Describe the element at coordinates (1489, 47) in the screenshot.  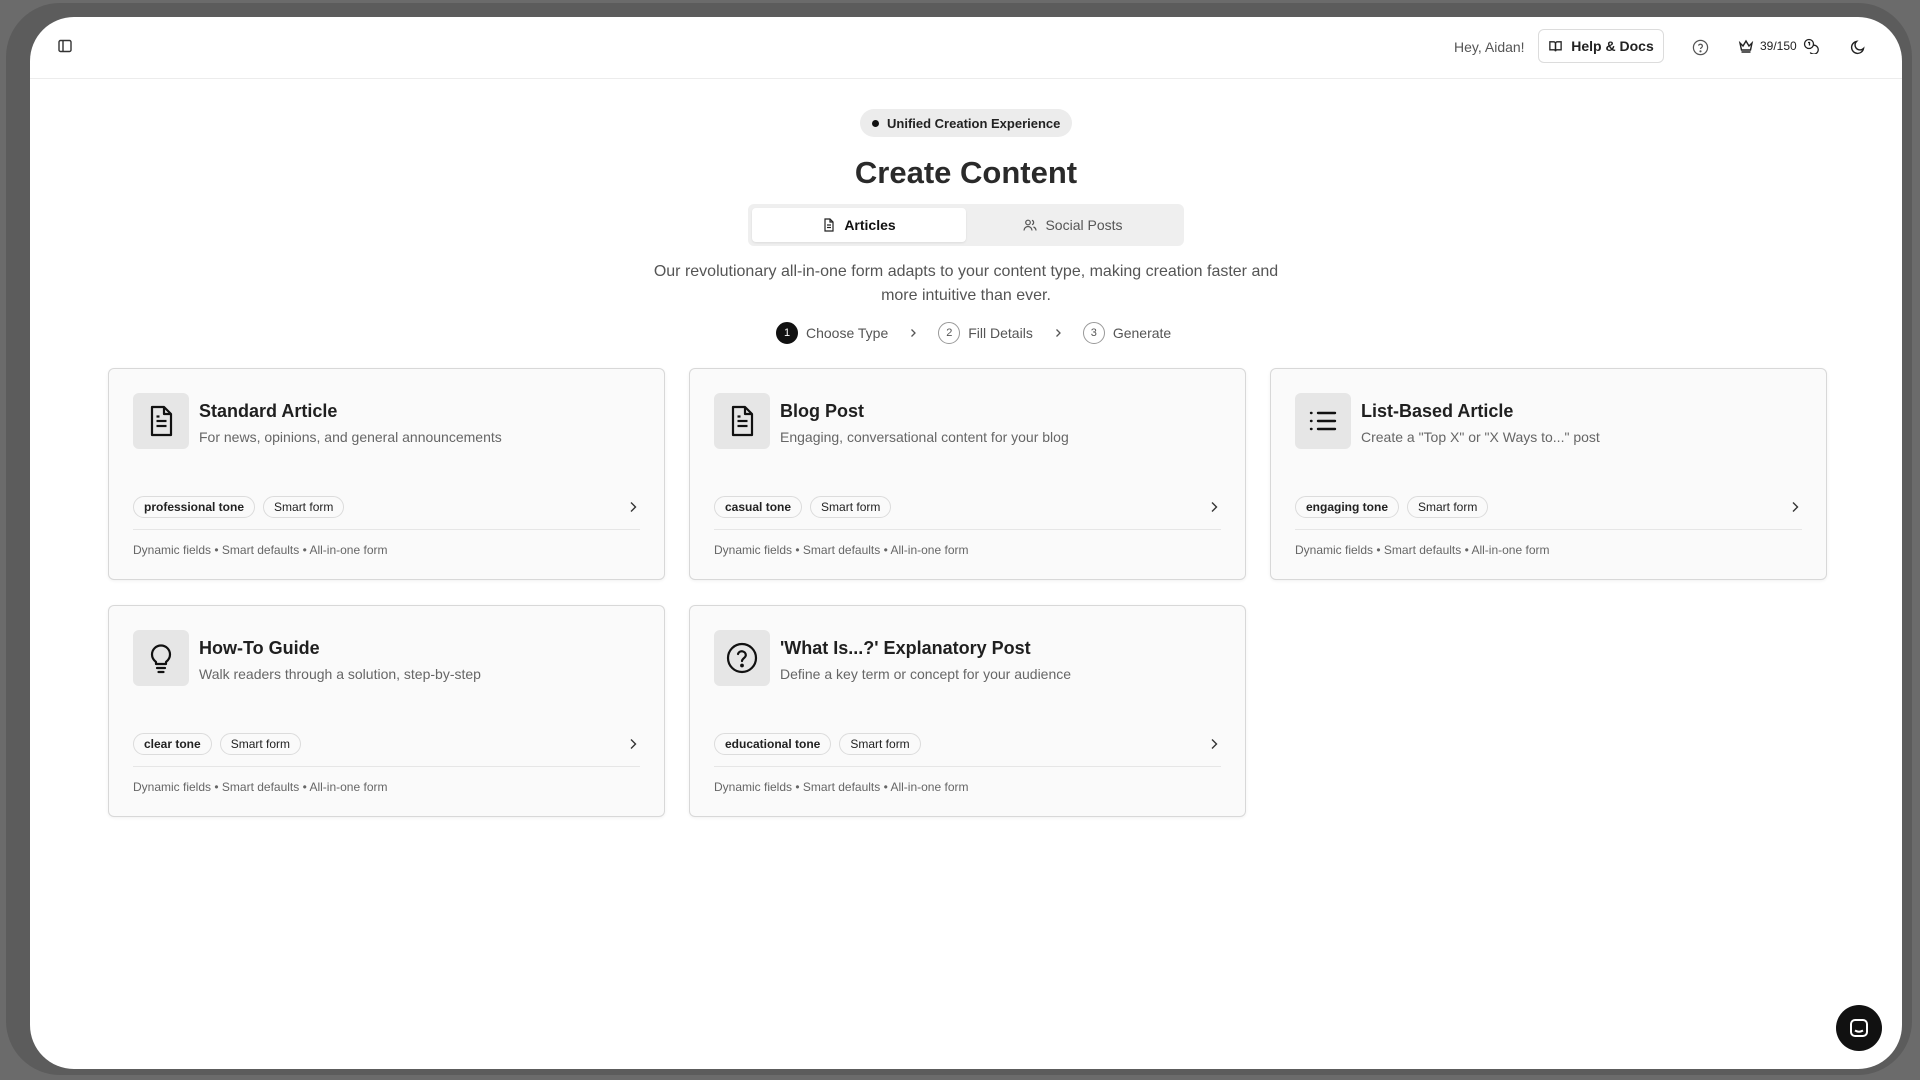
I see `greeting-text: Hey, Aidan!` at that location.